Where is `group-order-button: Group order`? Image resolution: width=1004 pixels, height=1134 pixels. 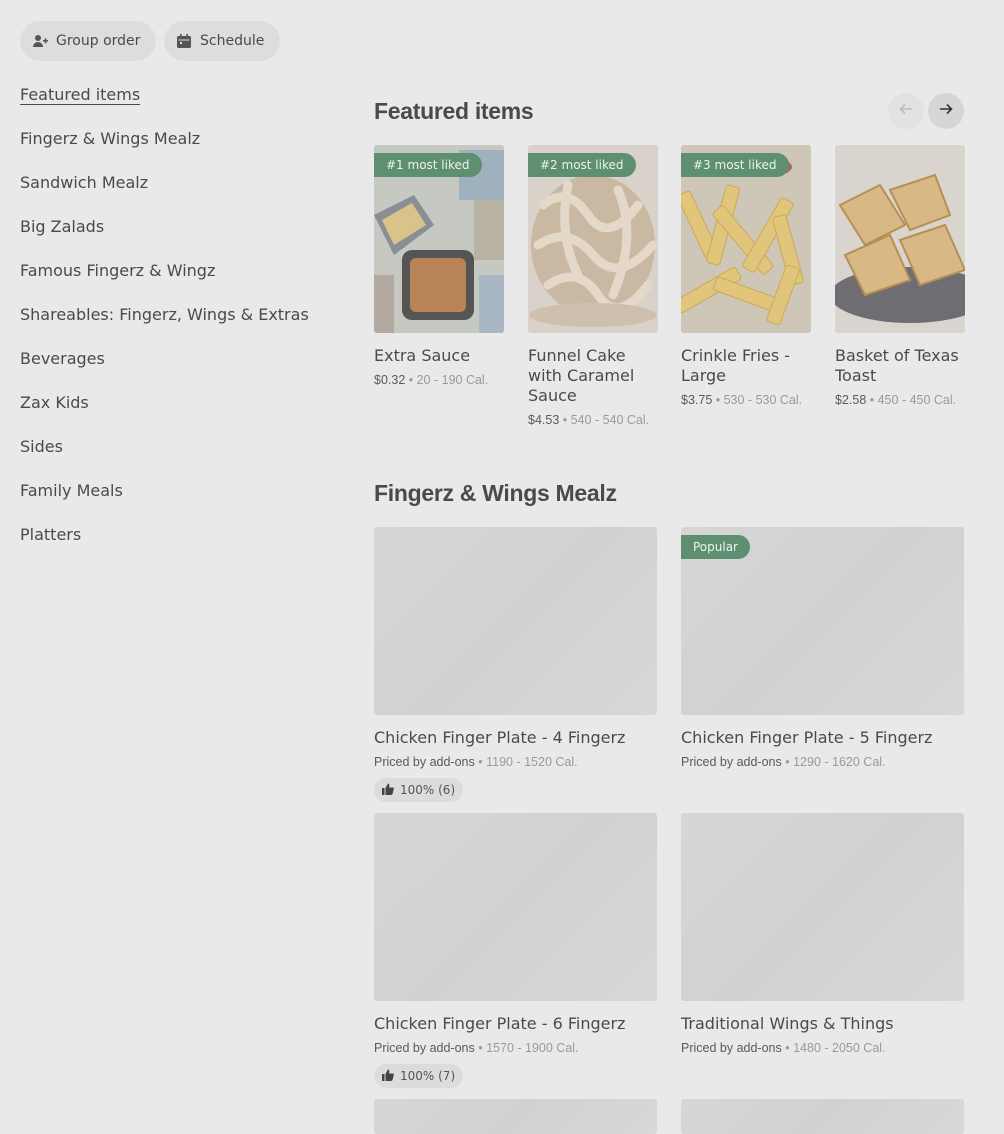
group-order-button: Group order is located at coordinates (88, 41).